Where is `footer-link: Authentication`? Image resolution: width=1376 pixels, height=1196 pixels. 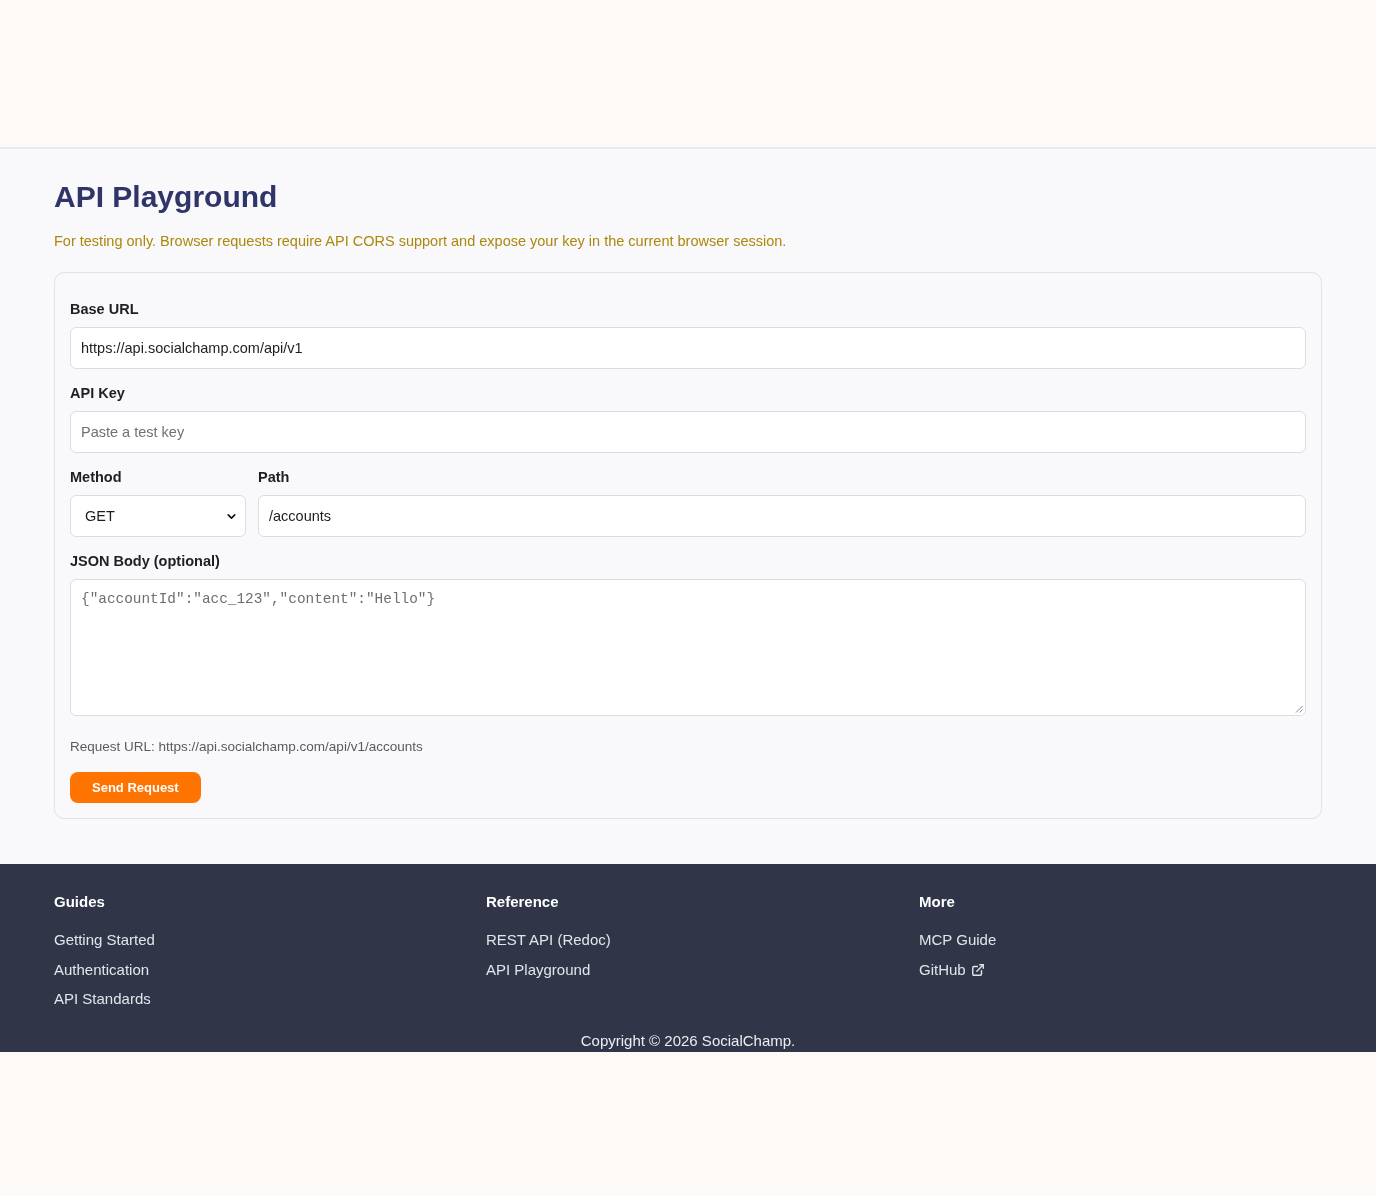
footer-link: Authentication is located at coordinates (102, 969).